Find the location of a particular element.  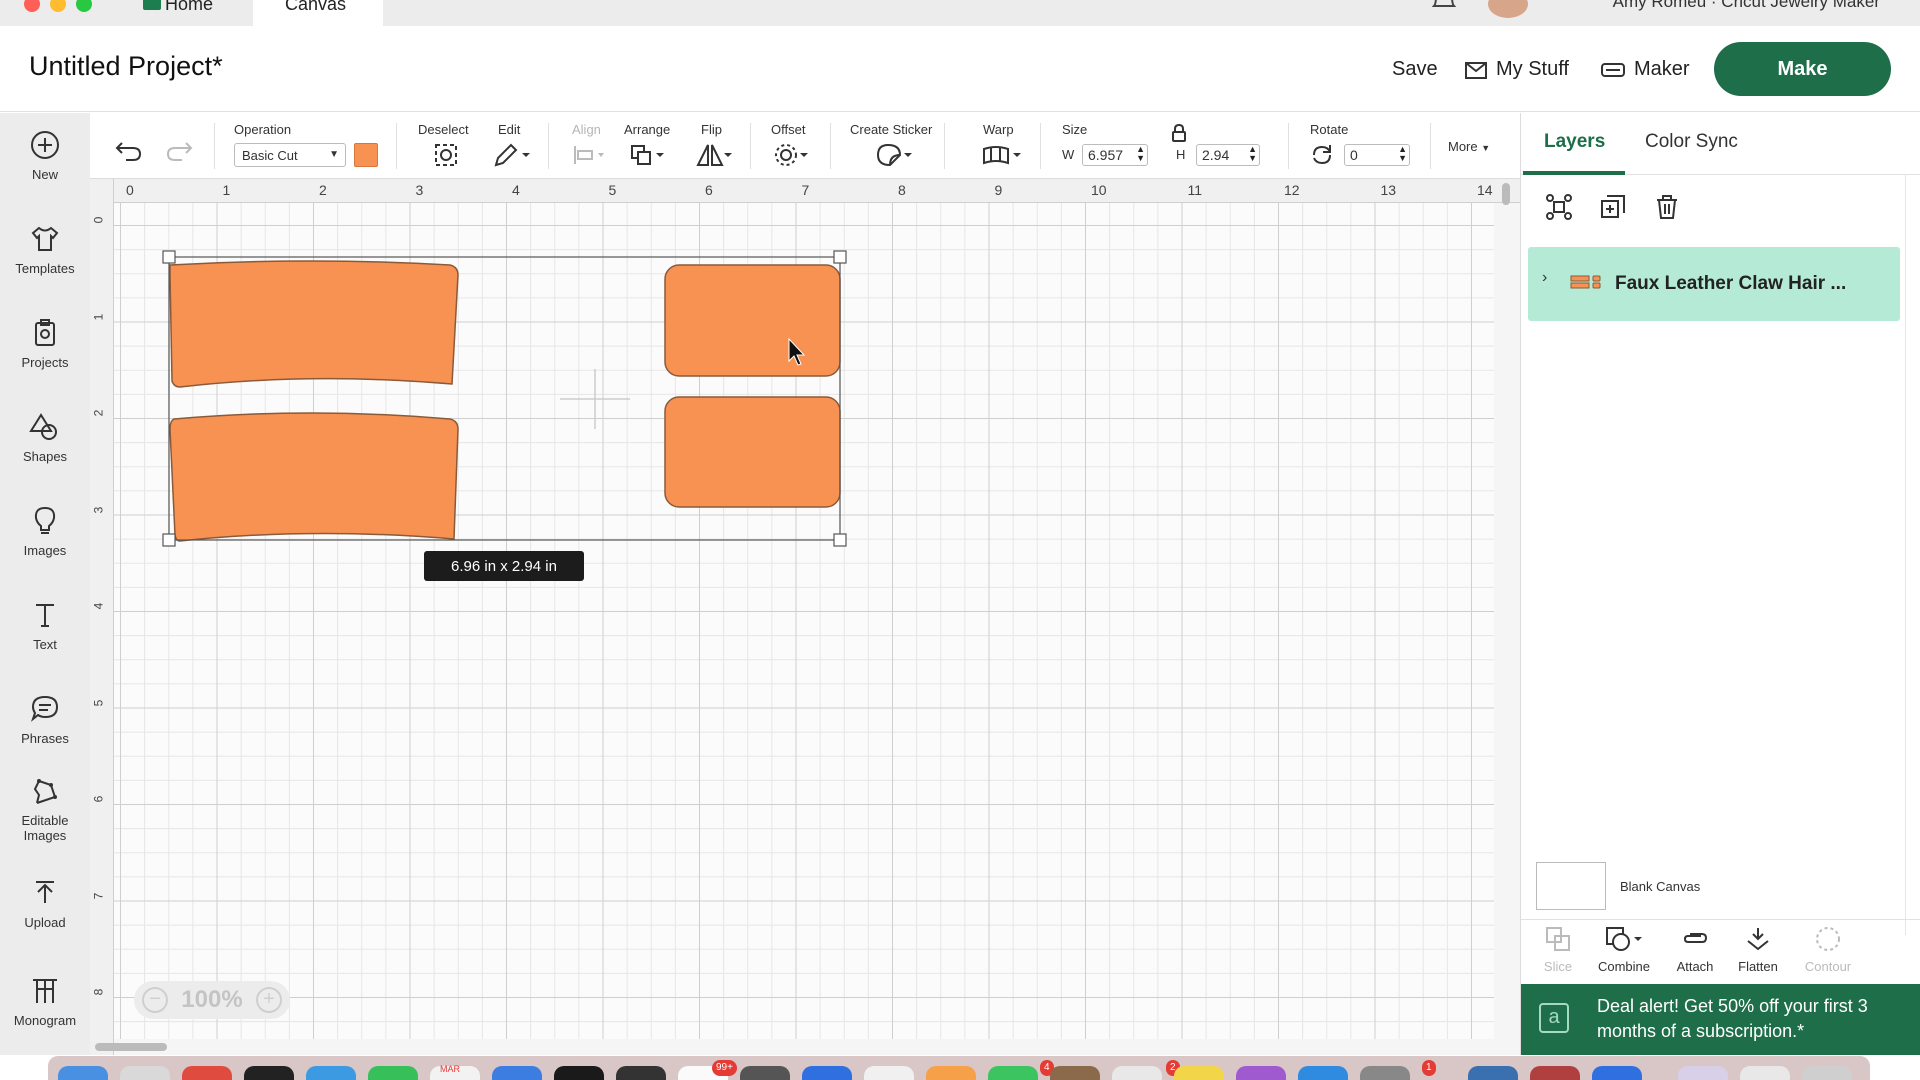

sidebar-item-label: Text is located at coordinates (45, 644).